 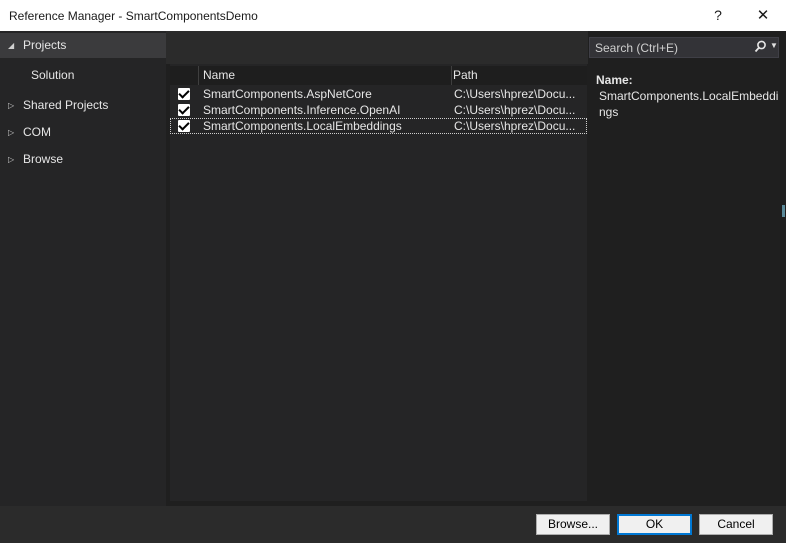 I want to click on sidebar-item-label: COM, so click(x=37, y=132).